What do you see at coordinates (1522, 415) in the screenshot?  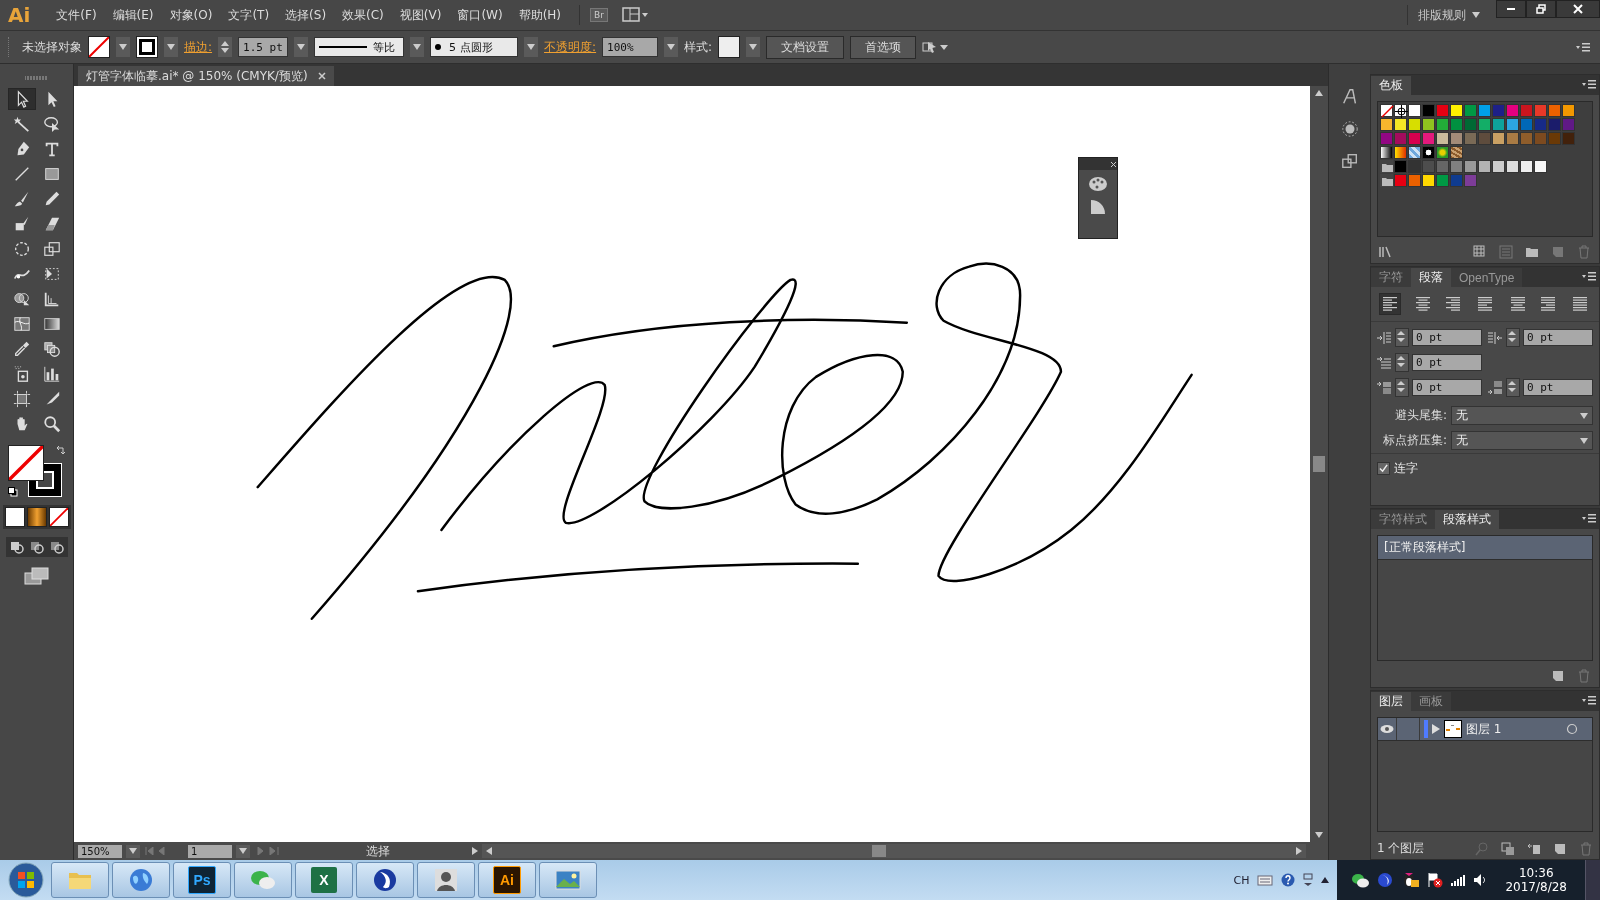 I see `kinsoku-dropdown: 无` at bounding box center [1522, 415].